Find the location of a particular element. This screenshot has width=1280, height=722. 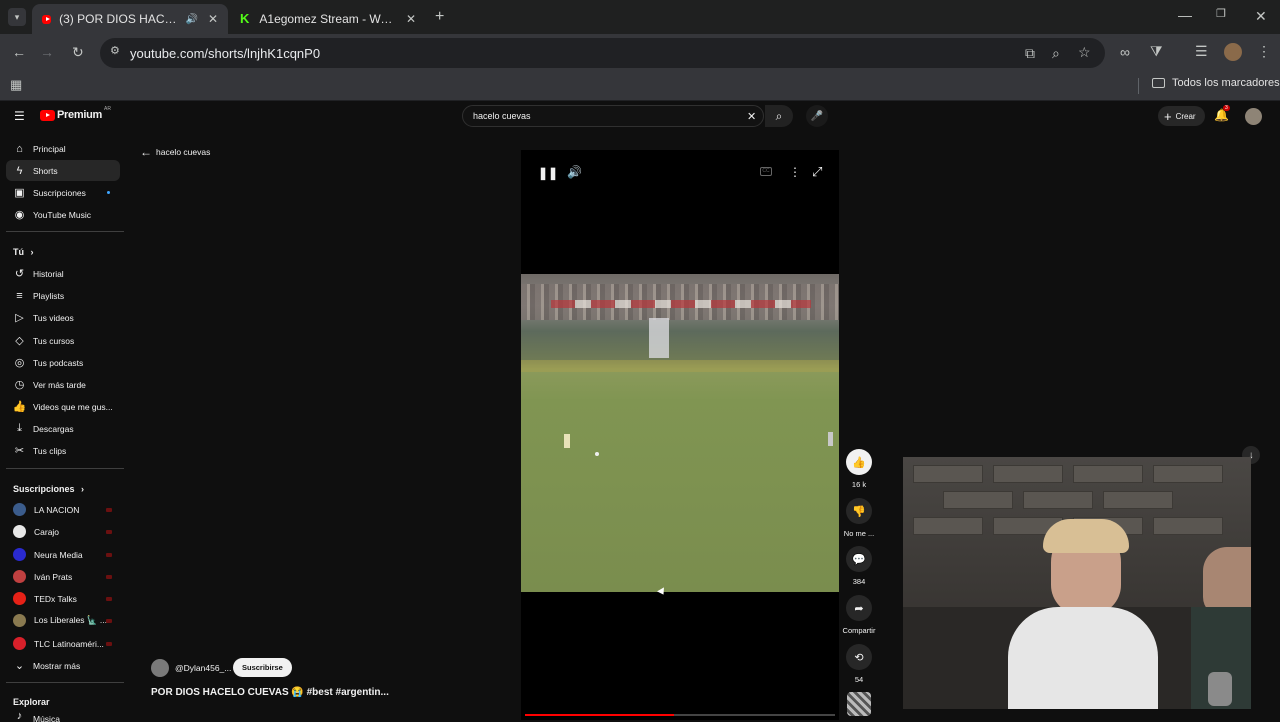

sidebar-item-music: ♪ Música is located at coordinates (63, 716).